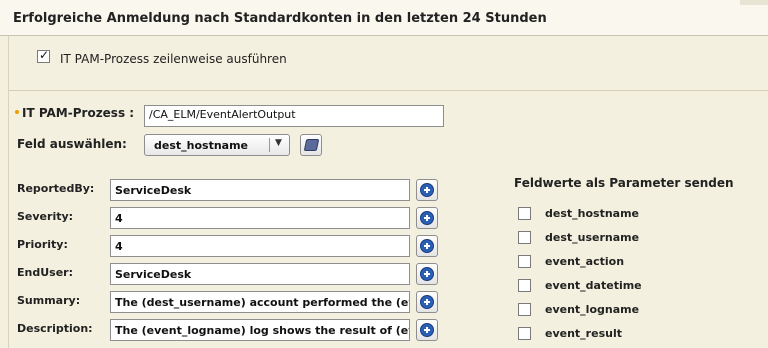 Image resolution: width=768 pixels, height=348 pixels. Describe the element at coordinates (593, 285) in the screenshot. I see `send-field-label-event-datetime: event_datetime` at that location.